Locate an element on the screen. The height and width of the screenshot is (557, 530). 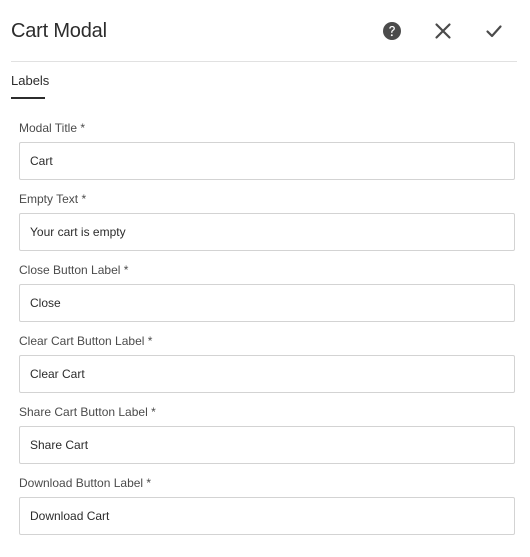
modal-title-label: Modal Title * is located at coordinates (52, 128).